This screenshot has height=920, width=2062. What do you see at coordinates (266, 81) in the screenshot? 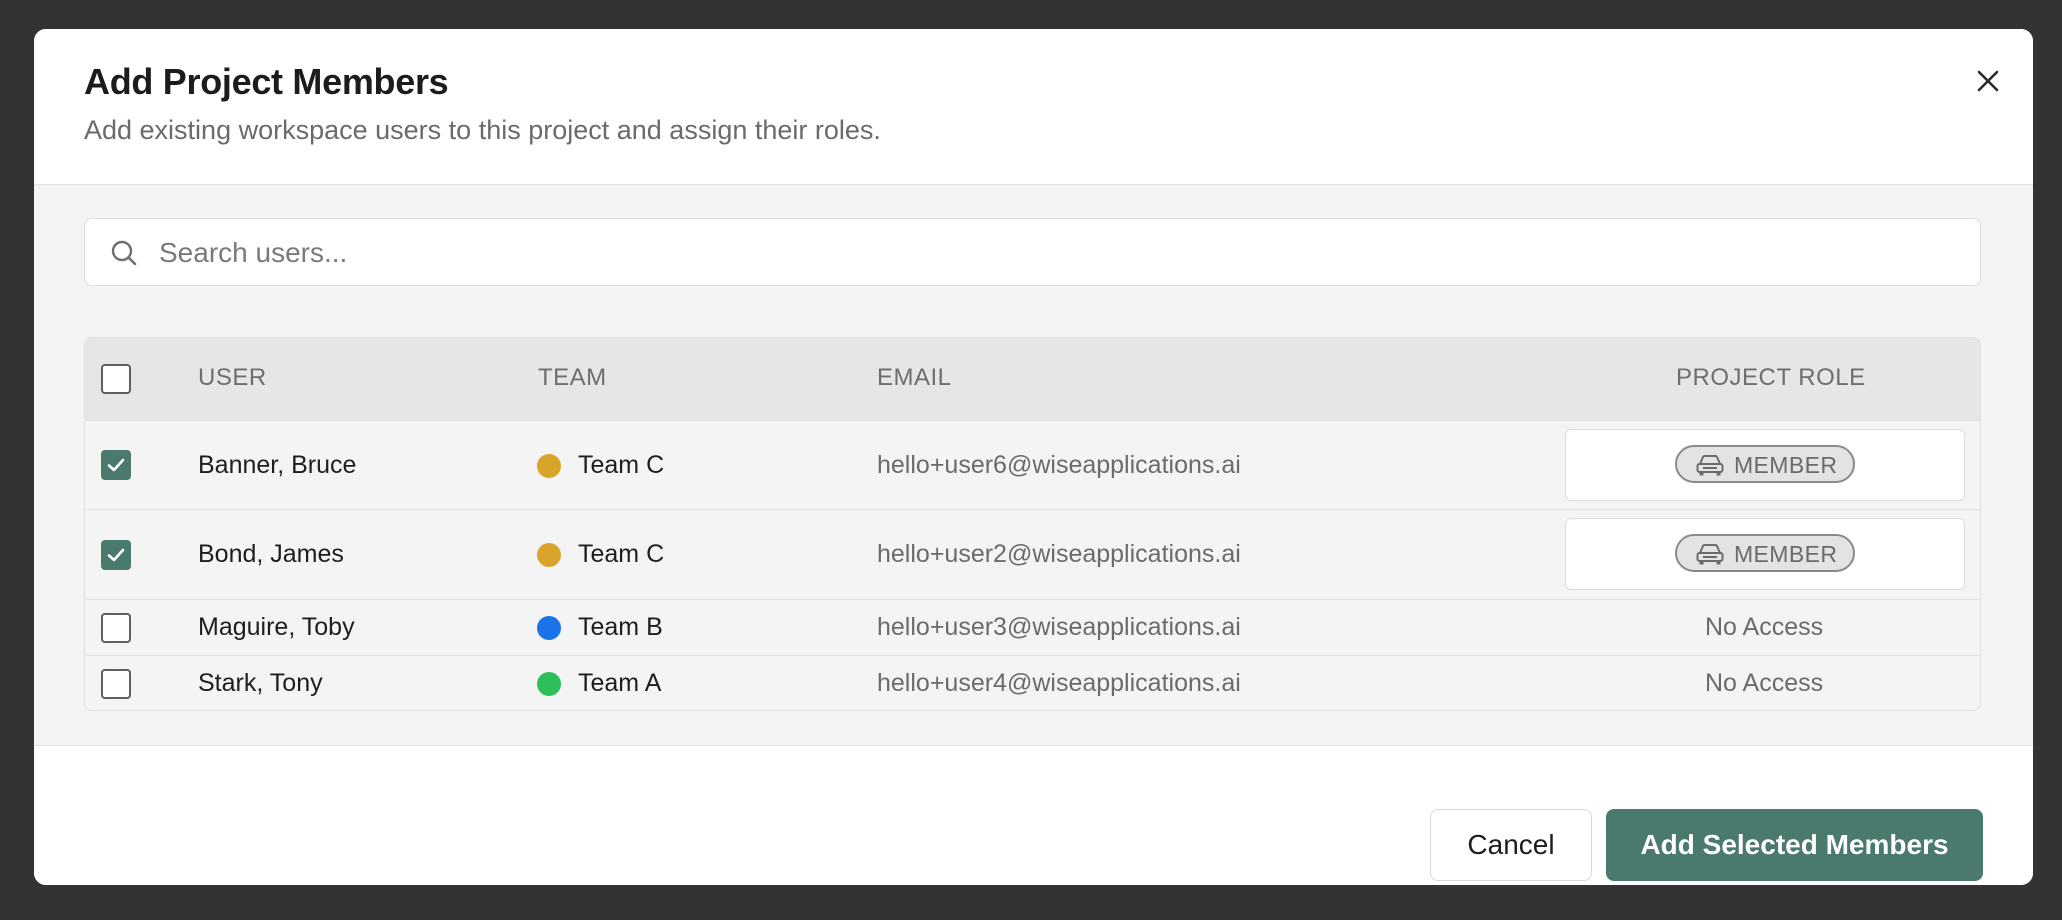
I see `dialog-title: Add Project Members` at bounding box center [266, 81].